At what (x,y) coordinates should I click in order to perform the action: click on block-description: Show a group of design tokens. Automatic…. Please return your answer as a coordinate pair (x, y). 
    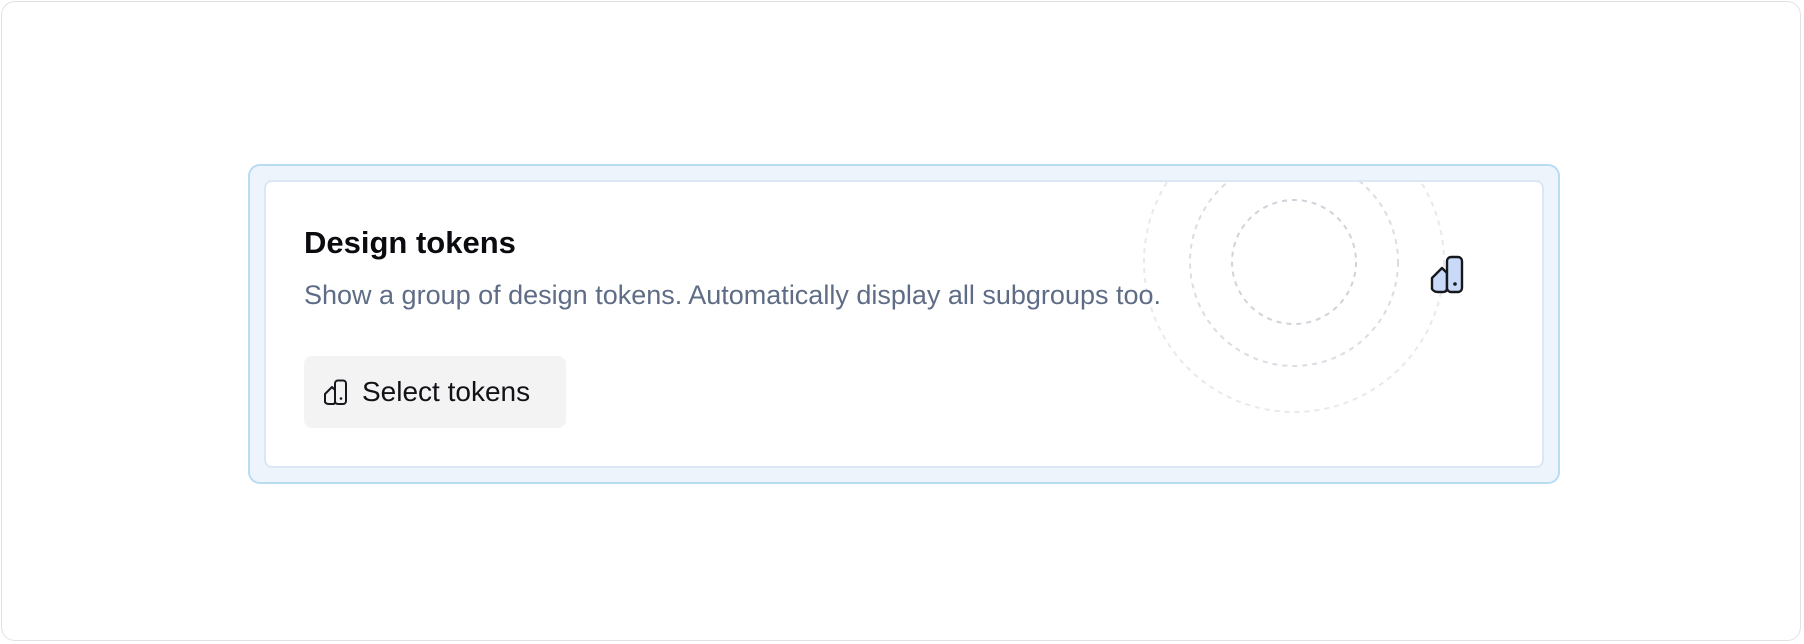
    Looking at the image, I should click on (733, 295).